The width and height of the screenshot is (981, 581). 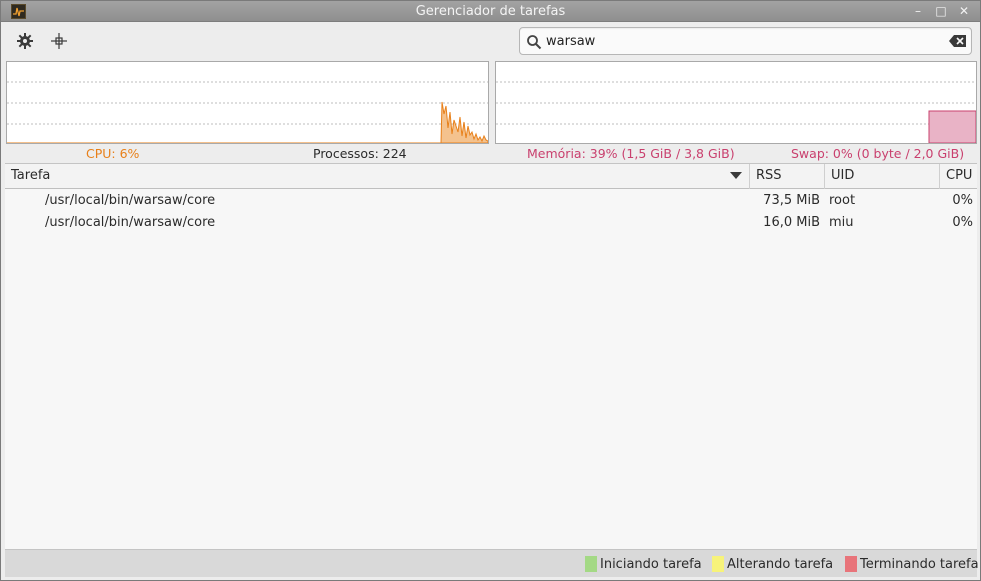 What do you see at coordinates (113, 153) in the screenshot?
I see `cpu-usage-label: CPU: 6%` at bounding box center [113, 153].